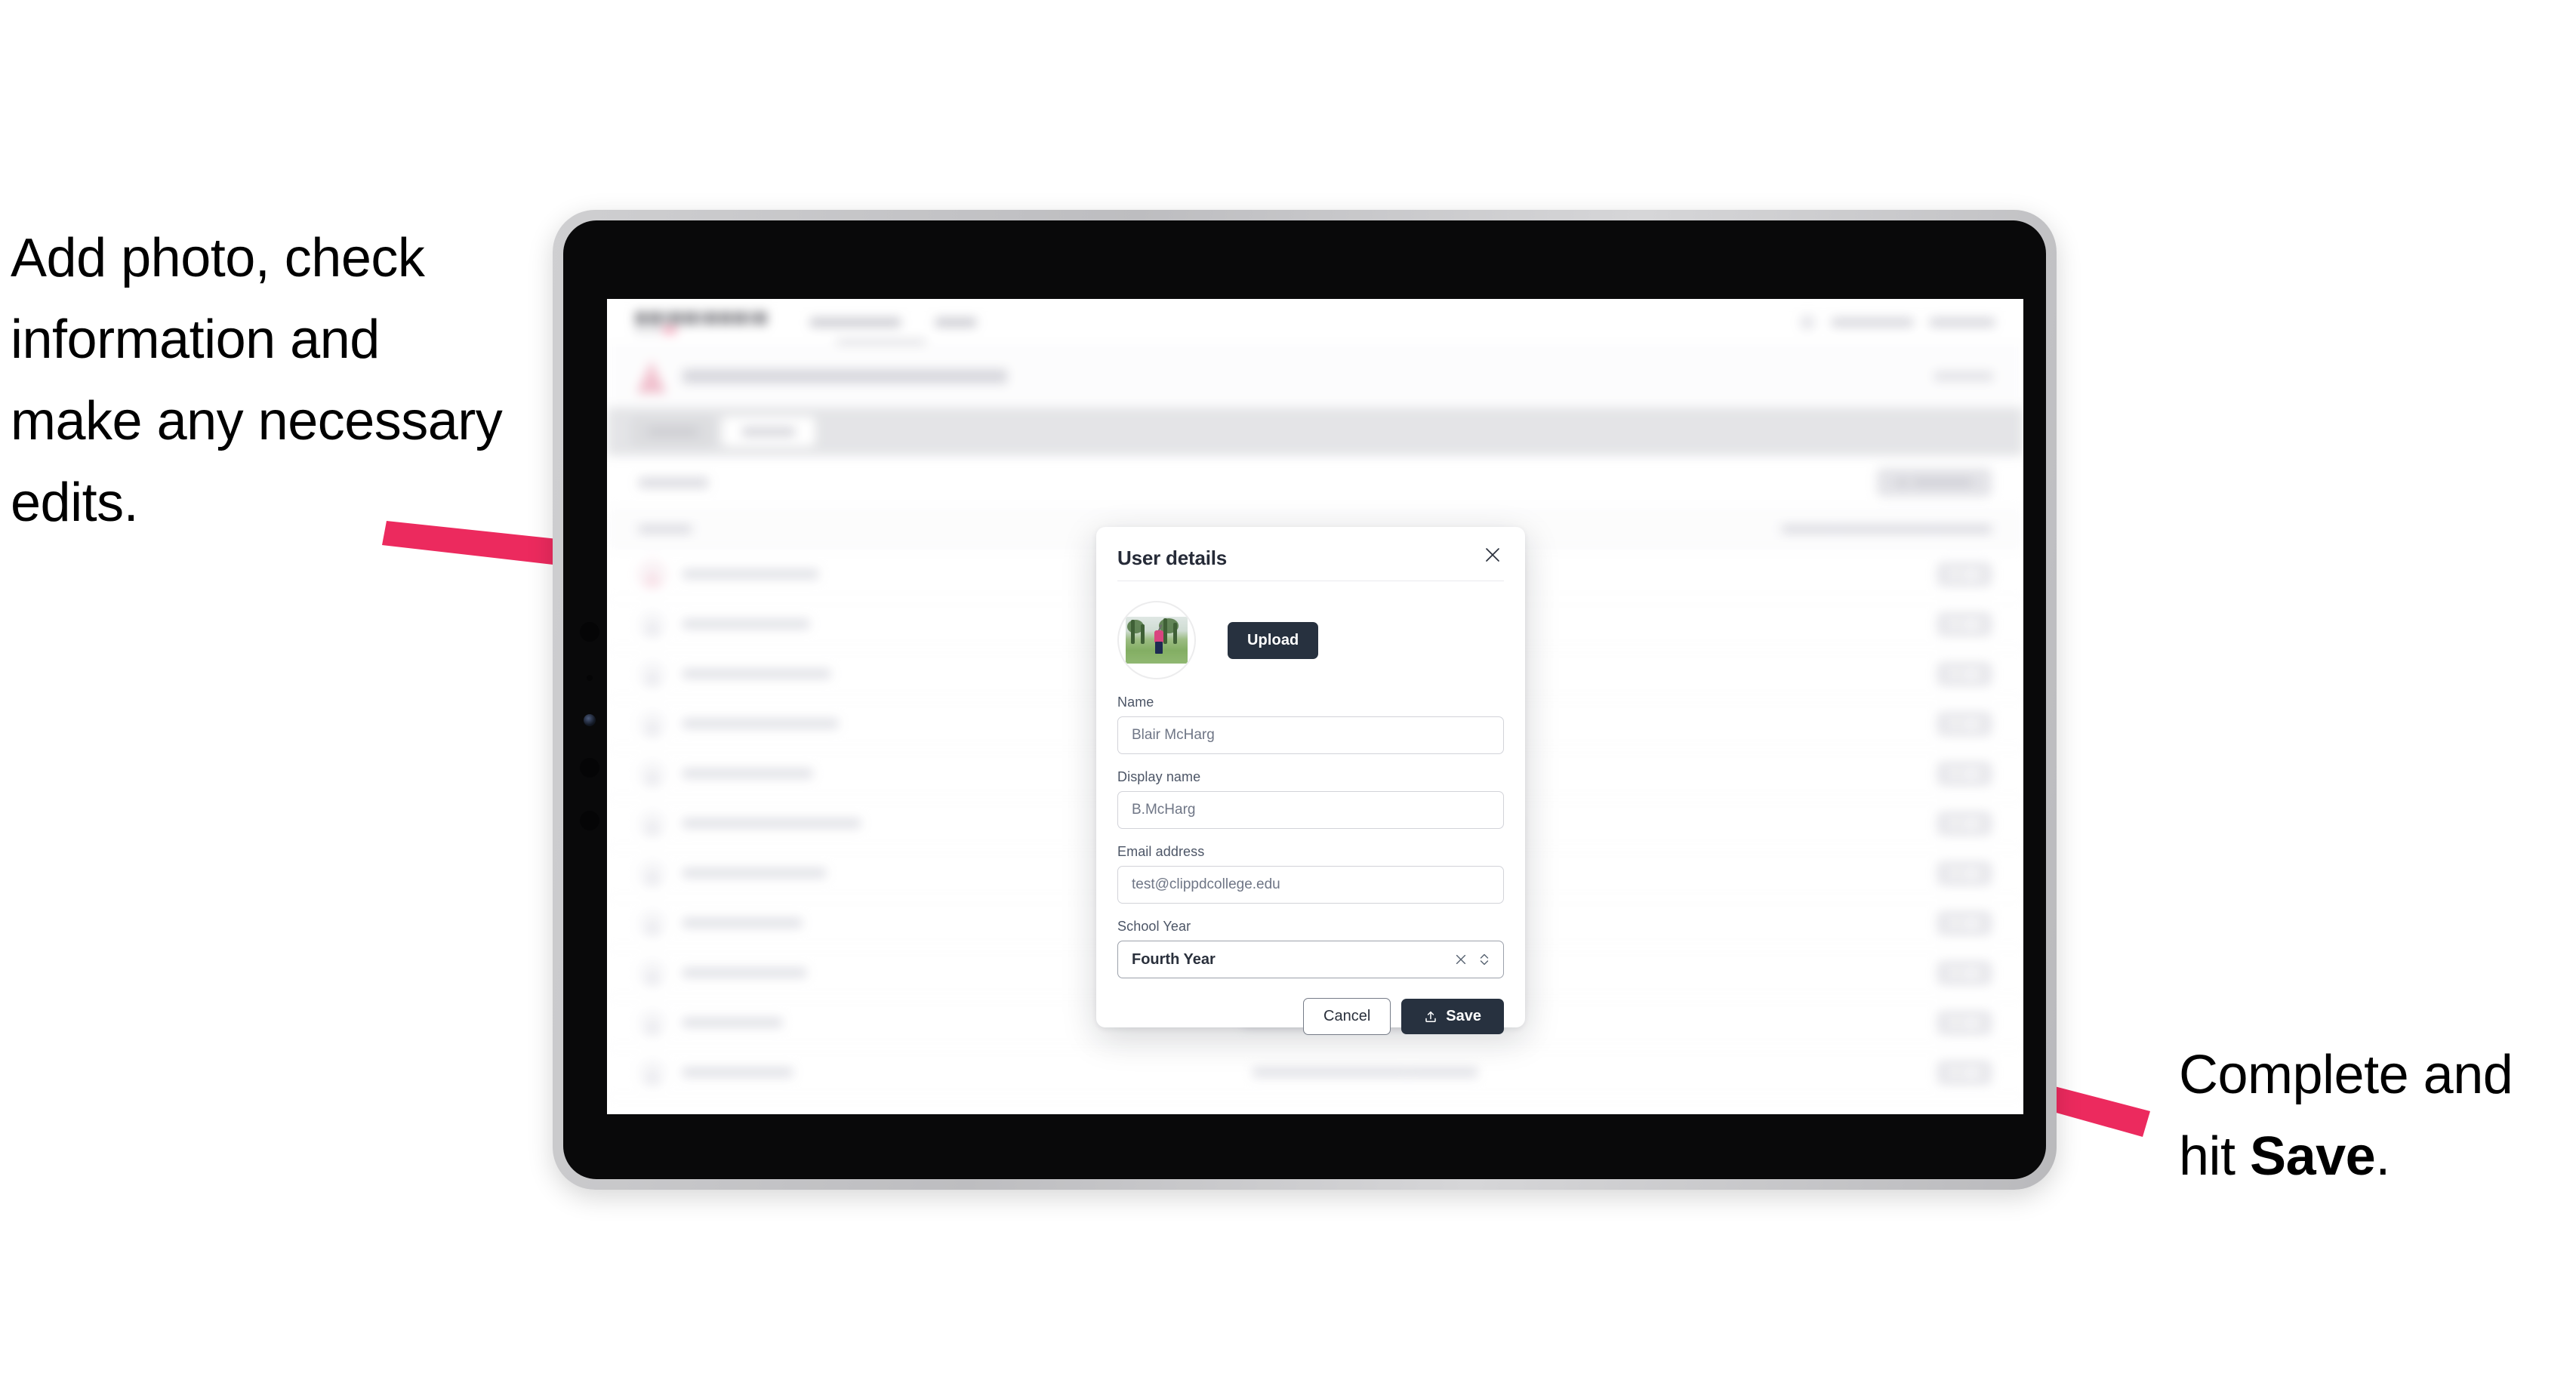 The width and height of the screenshot is (2576, 1386). What do you see at coordinates (1273, 640) in the screenshot?
I see `upload-button: Upload` at bounding box center [1273, 640].